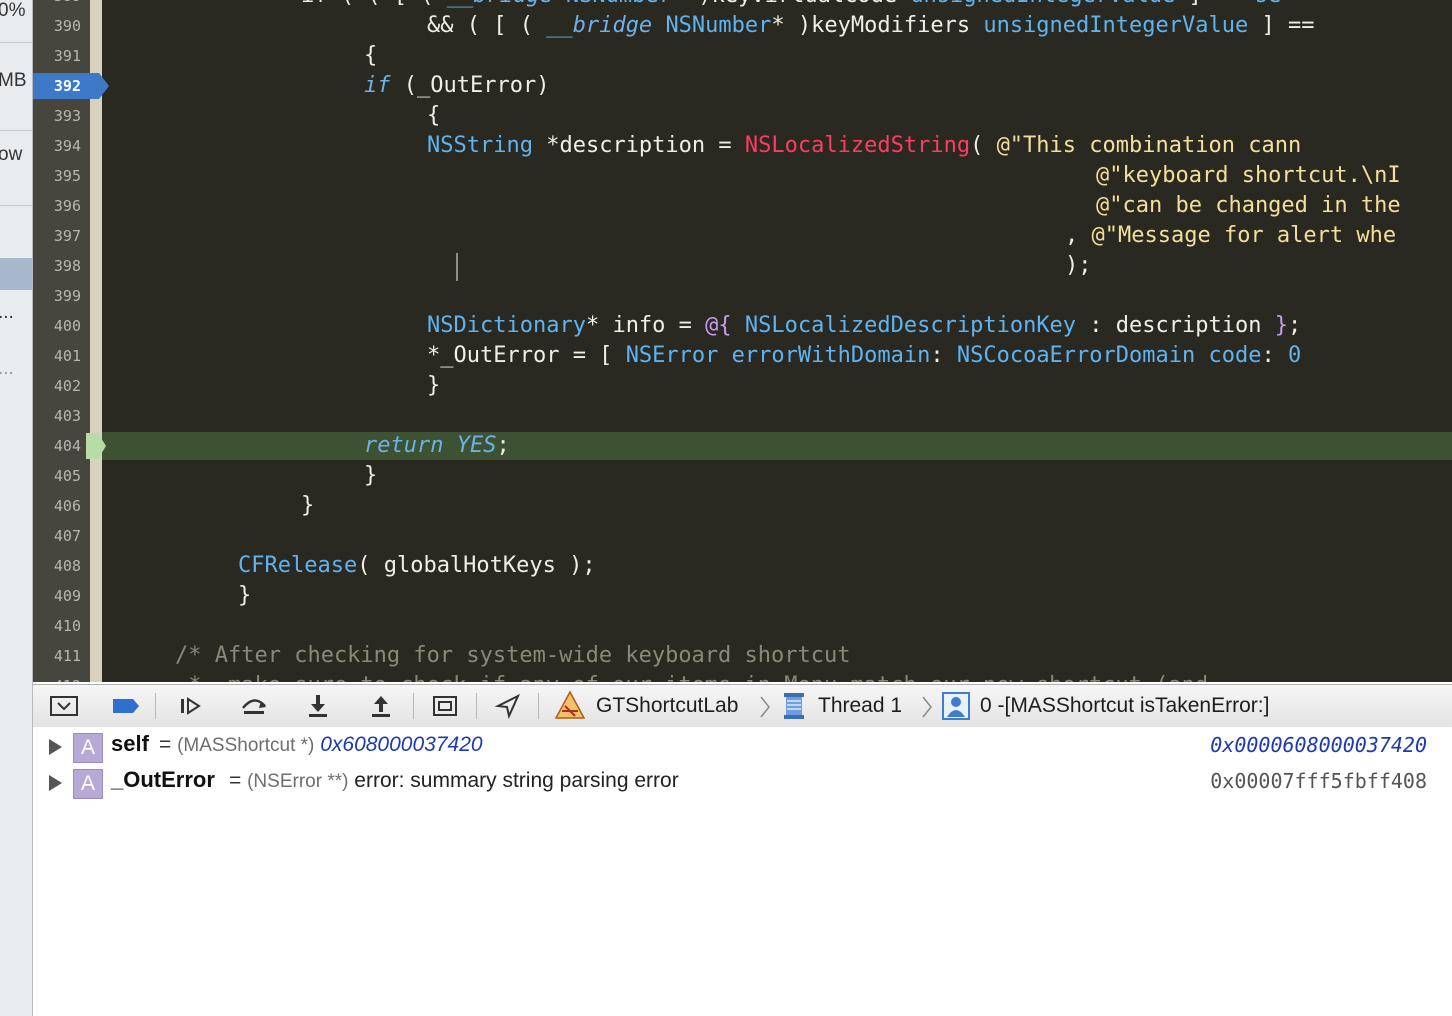 The width and height of the screenshot is (1452, 1016). Describe the element at coordinates (57, 536) in the screenshot. I see `line-number: 407` at that location.